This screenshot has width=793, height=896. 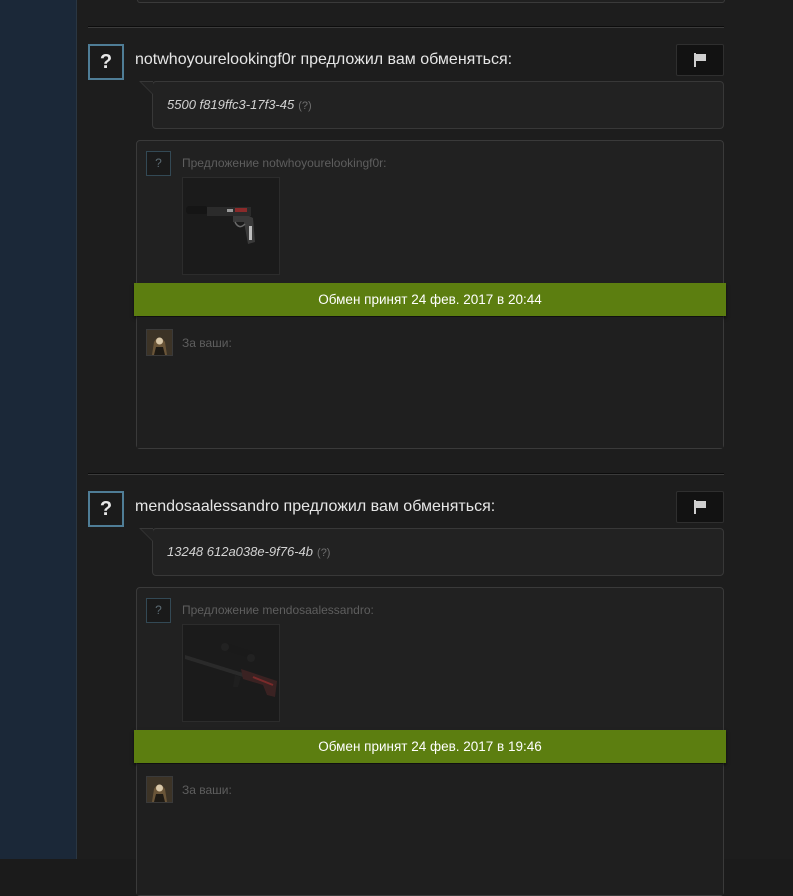 What do you see at coordinates (240, 551) in the screenshot?
I see `message-text: 13248 612a038e-9f76-4b` at bounding box center [240, 551].